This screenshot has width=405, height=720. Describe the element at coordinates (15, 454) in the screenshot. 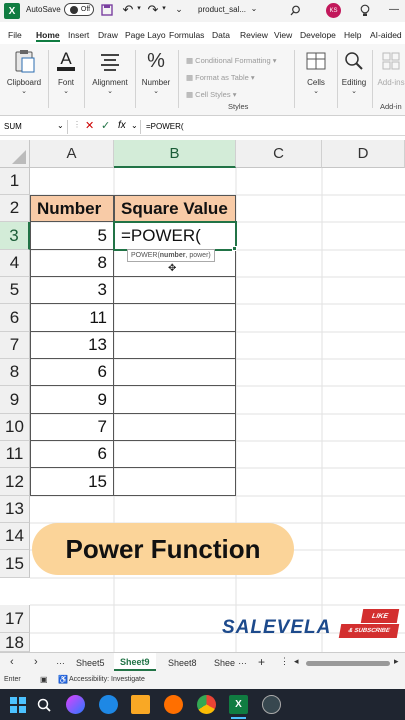

I see `row-header-11: 11` at that location.